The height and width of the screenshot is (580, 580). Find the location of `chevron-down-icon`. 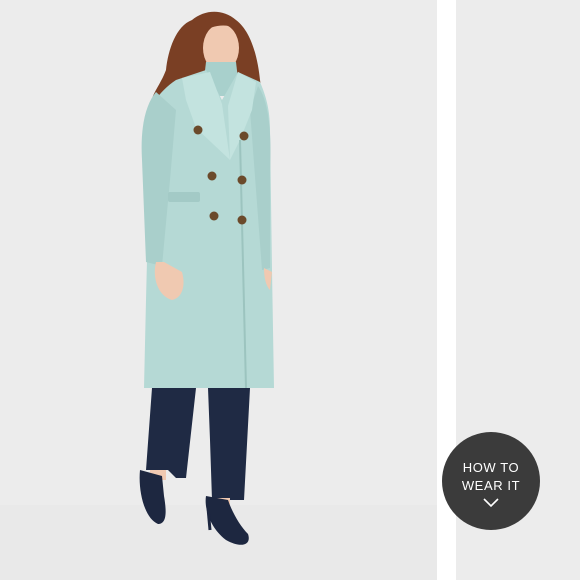

chevron-down-icon is located at coordinates (491, 502).